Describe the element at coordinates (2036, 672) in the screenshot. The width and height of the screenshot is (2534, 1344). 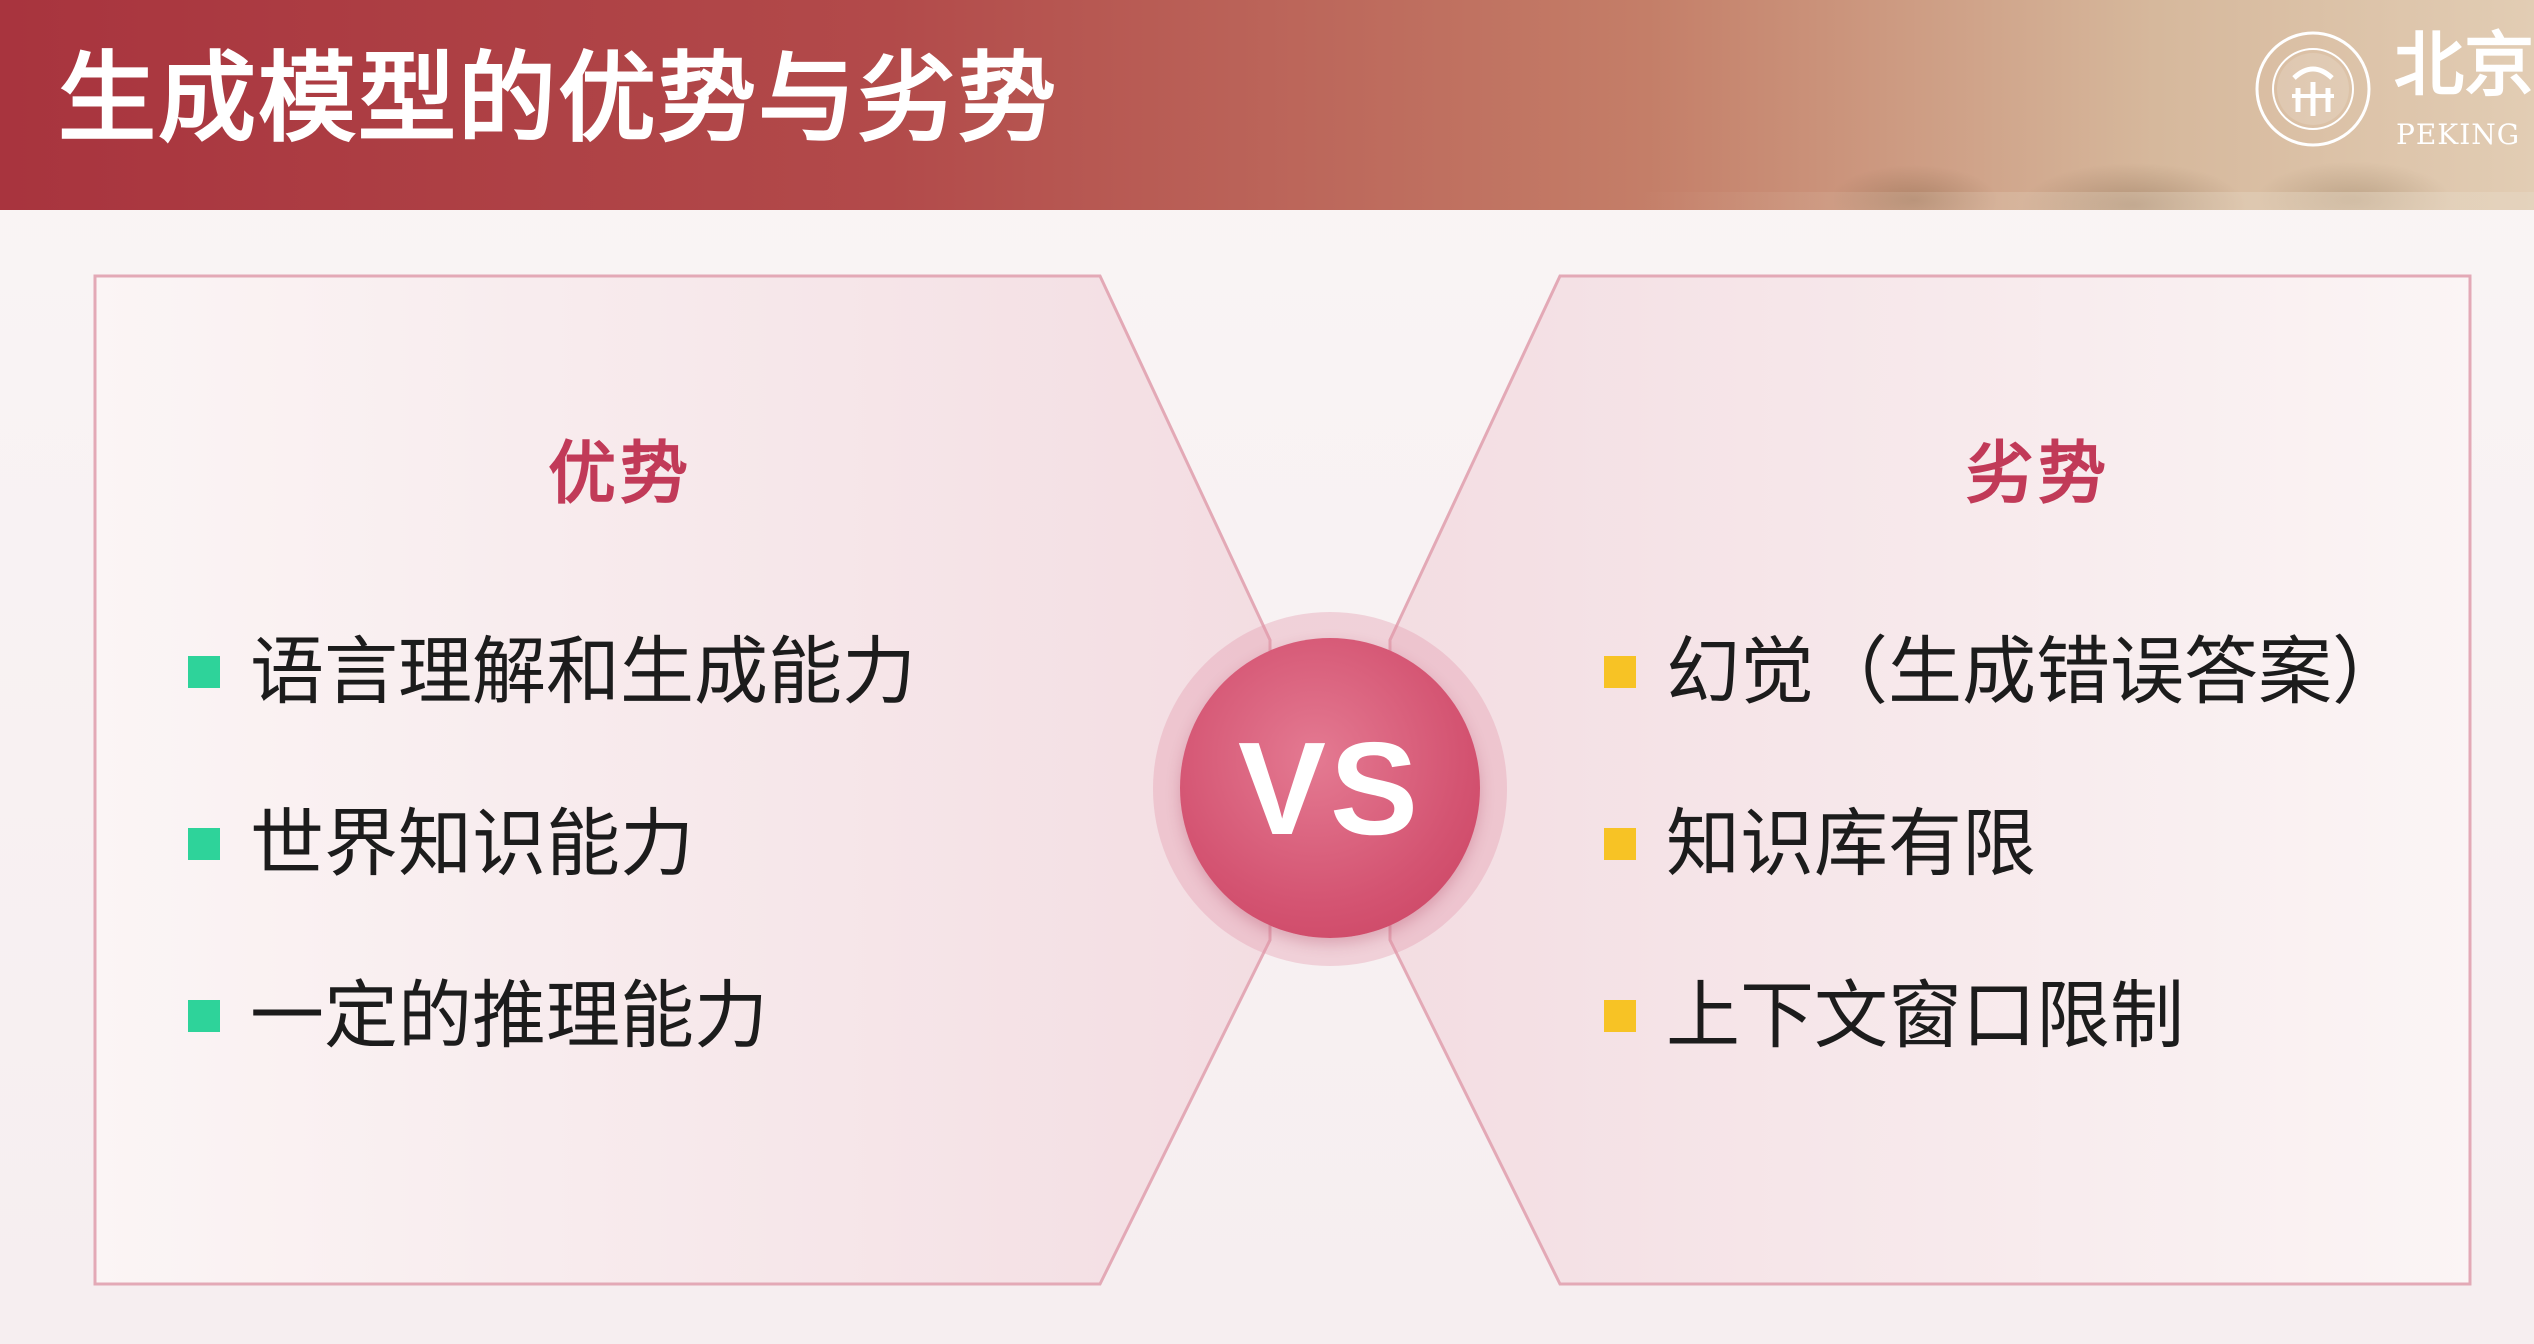
I see `disadvantage-text: 幻觉（生成错误答案）` at that location.